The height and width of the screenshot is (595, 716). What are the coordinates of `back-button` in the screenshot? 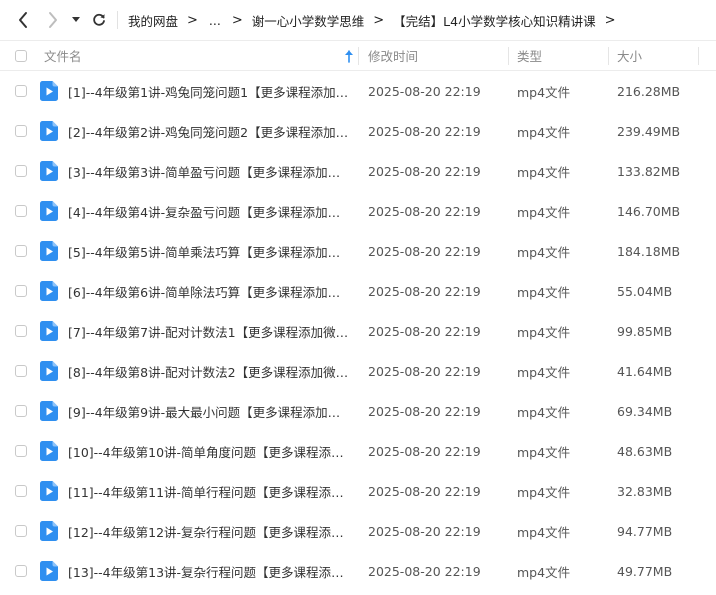 It's located at (23, 20).